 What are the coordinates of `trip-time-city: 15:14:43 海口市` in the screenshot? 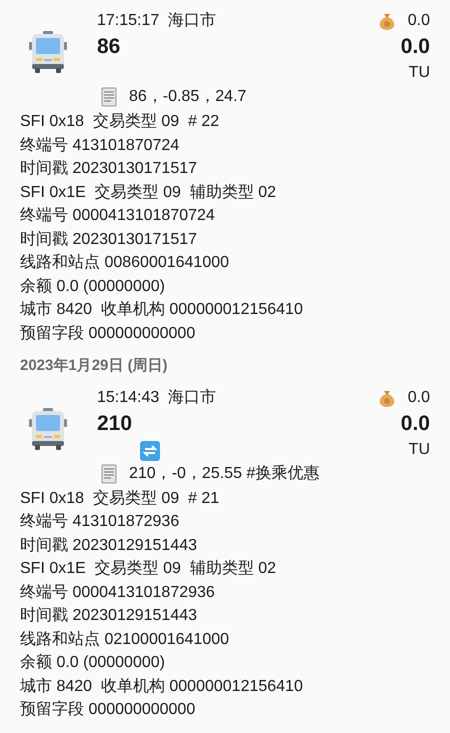 It's located at (157, 398).